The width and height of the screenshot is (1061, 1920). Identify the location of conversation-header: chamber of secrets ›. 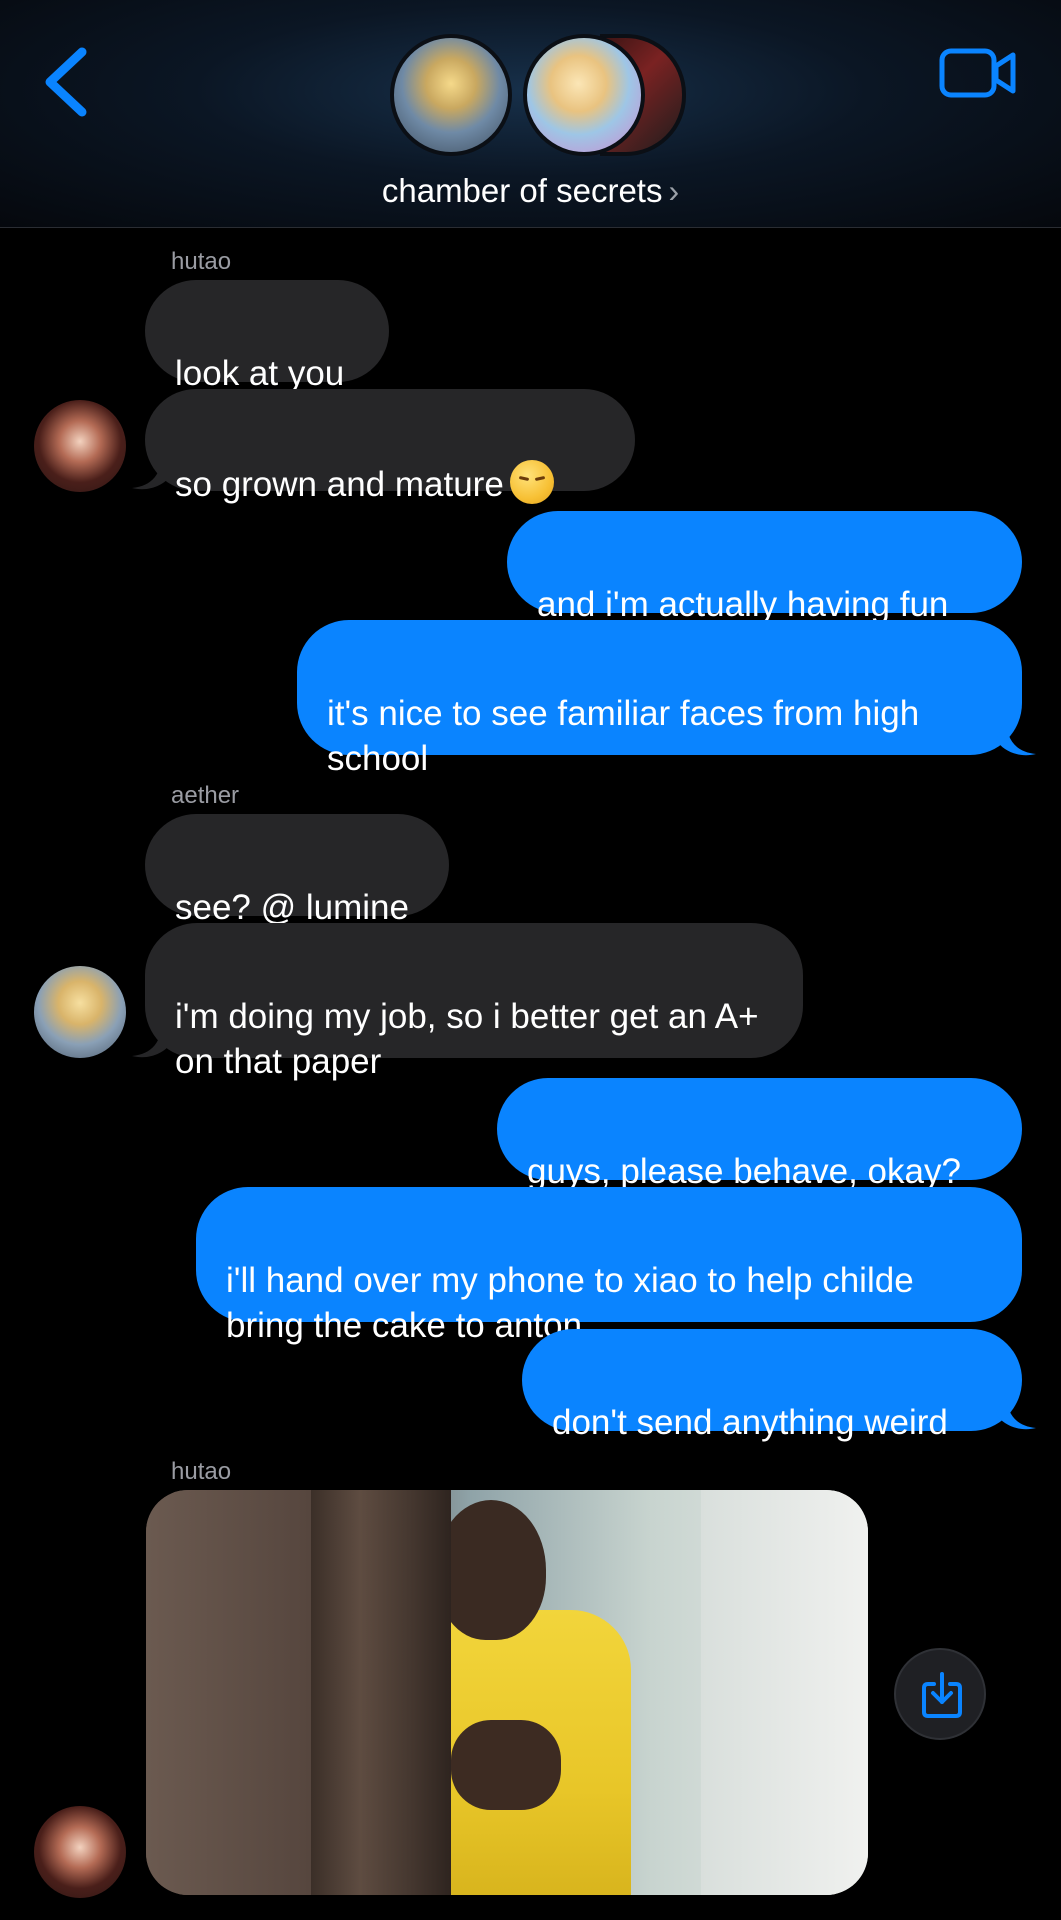
(530, 114).